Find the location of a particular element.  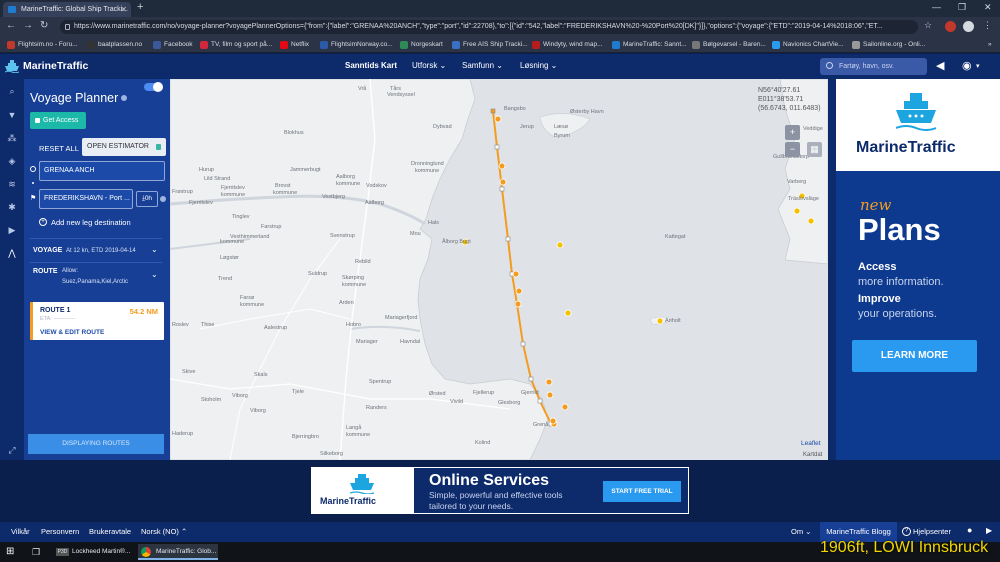

displaying-routes-button: DISPLAYING ROUTES is located at coordinates (96, 444).